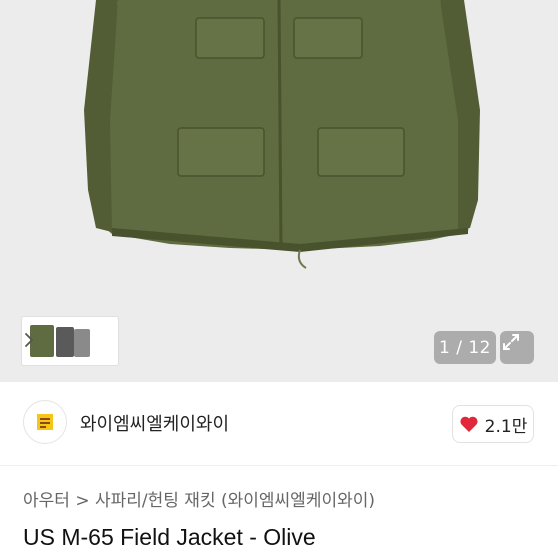 The width and height of the screenshot is (558, 558). Describe the element at coordinates (465, 347) in the screenshot. I see `image-counter: 1 / 12` at that location.